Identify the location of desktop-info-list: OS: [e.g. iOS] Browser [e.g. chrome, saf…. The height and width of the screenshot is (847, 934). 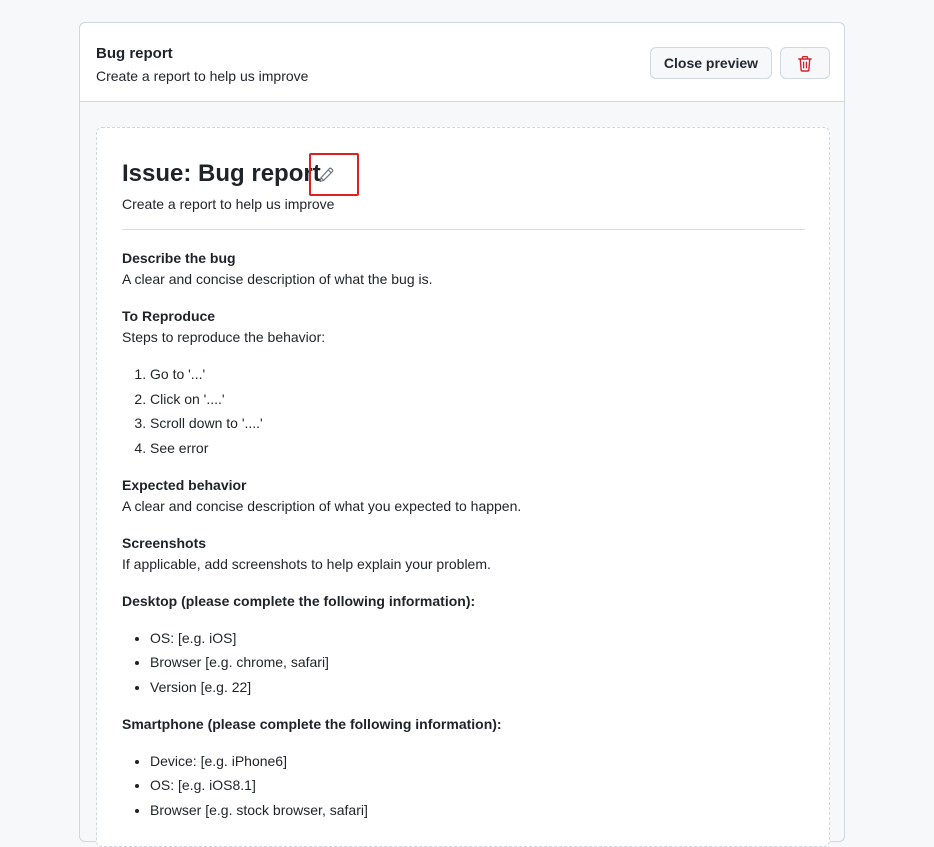
(463, 663).